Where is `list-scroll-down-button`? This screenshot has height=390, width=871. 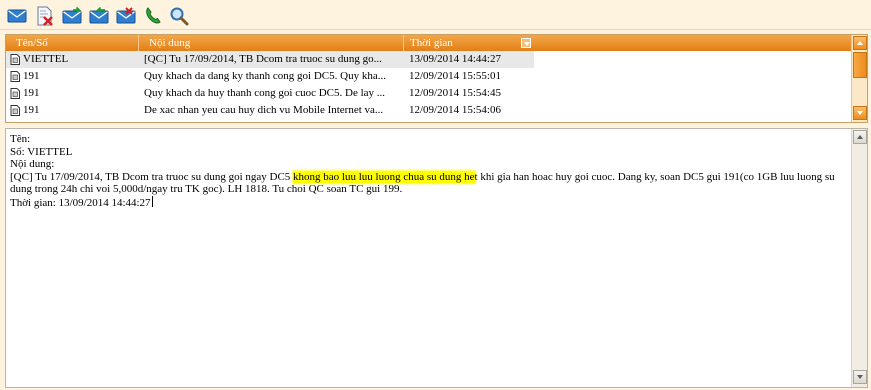
list-scroll-down-button is located at coordinates (860, 113).